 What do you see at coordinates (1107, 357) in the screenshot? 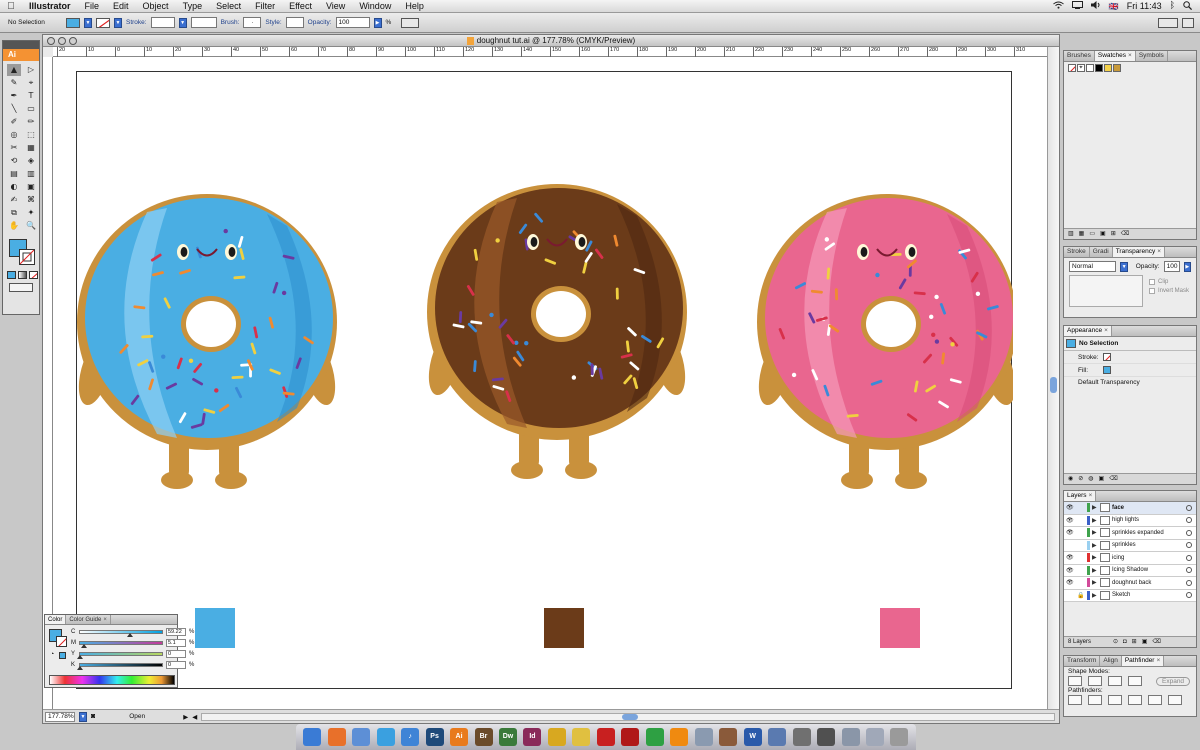
I see `appearance-stroke-swatch` at bounding box center [1107, 357].